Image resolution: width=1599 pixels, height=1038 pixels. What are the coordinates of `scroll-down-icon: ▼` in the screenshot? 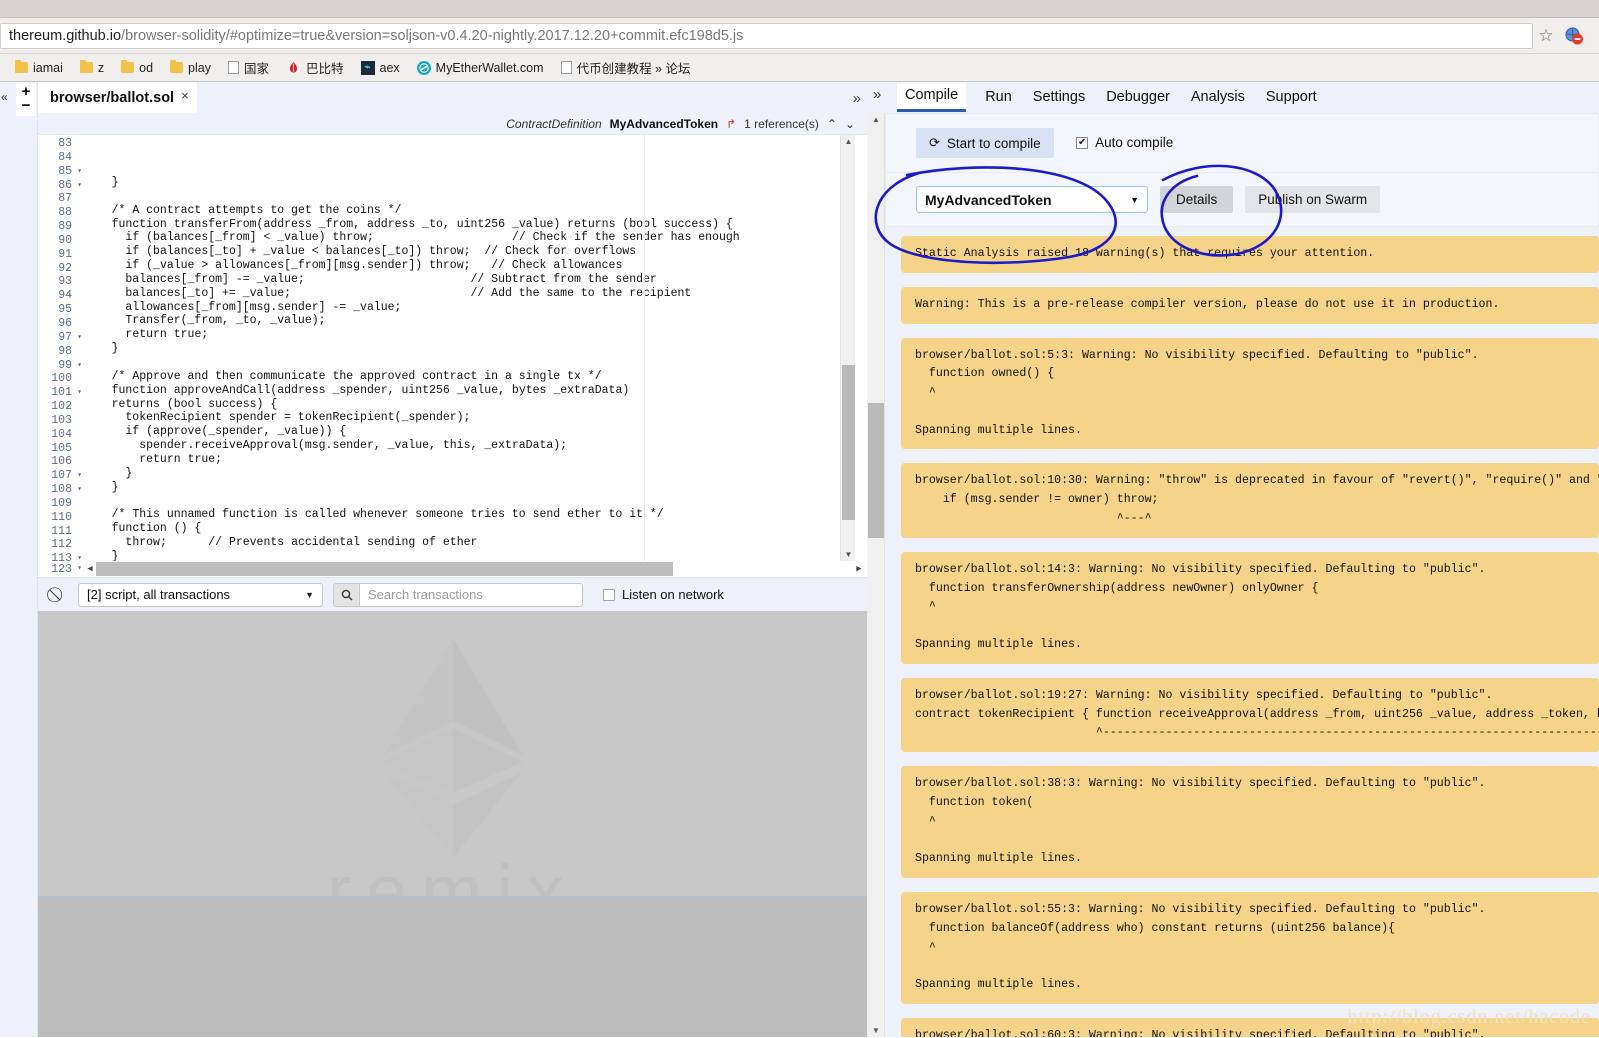 It's located at (848, 554).